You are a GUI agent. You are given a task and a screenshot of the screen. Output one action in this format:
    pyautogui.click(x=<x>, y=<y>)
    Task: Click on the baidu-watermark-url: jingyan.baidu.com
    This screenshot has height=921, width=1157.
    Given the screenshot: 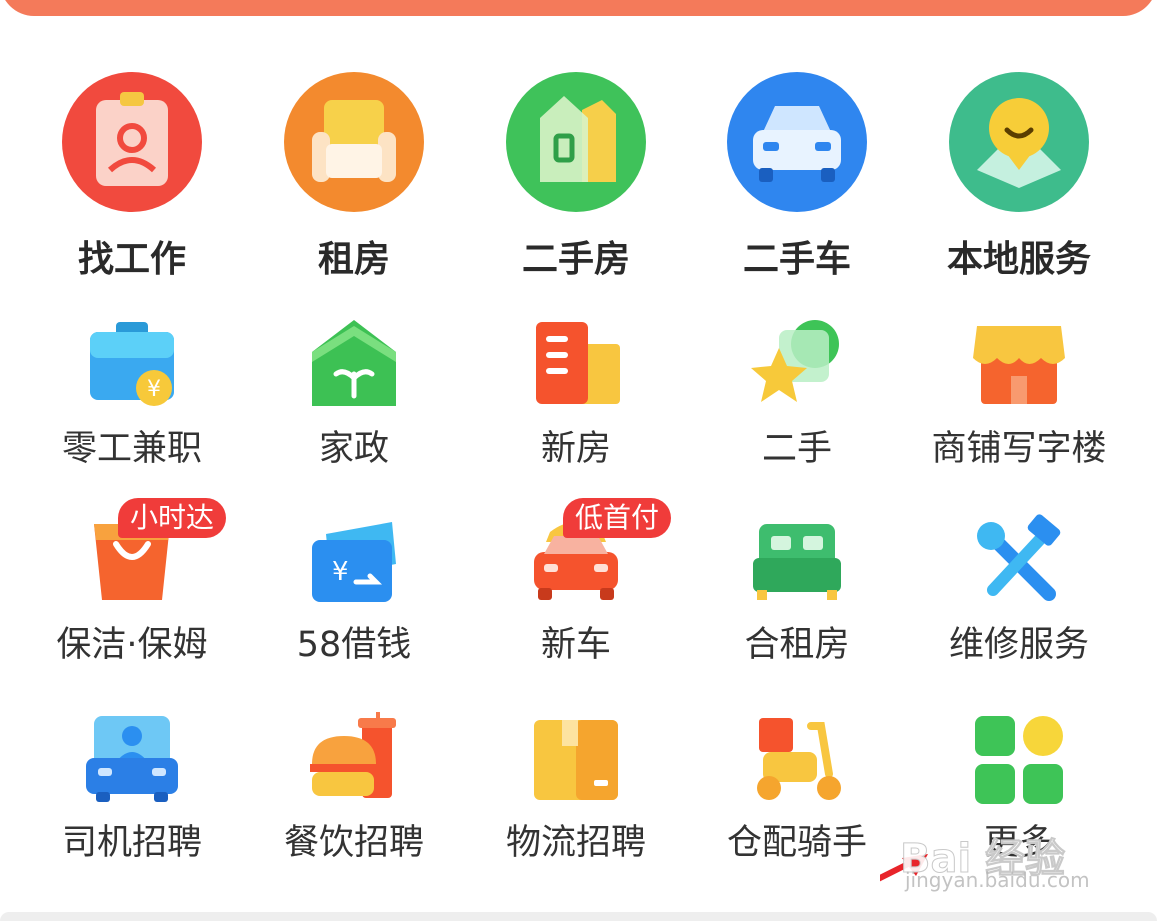 What is the action you would take?
    pyautogui.click(x=997, y=880)
    